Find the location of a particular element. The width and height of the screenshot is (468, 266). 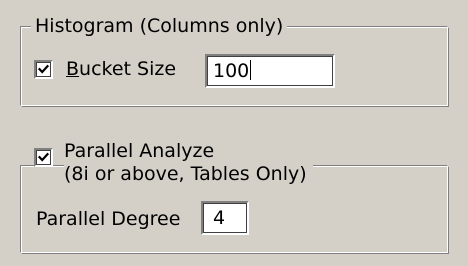

parallel-analyze-checkbox is located at coordinates (43, 157).